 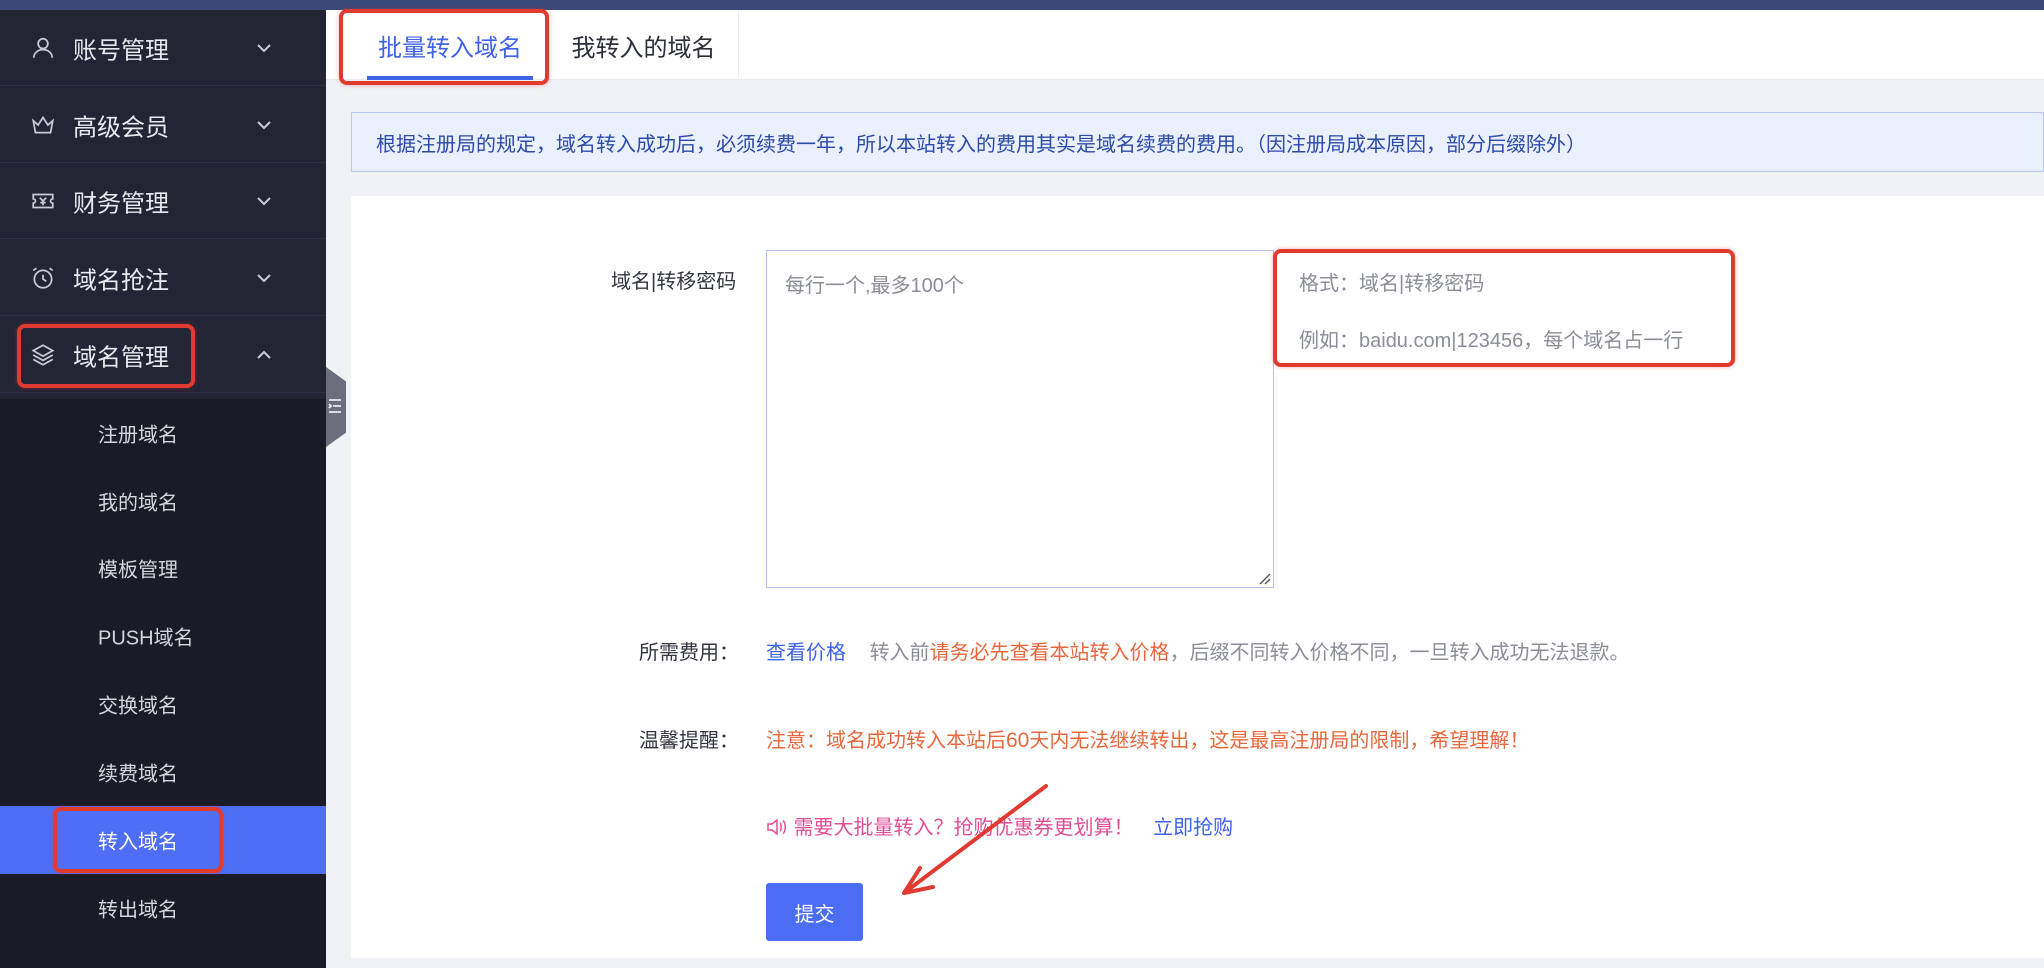 I want to click on submit-button: 提交, so click(x=814, y=912).